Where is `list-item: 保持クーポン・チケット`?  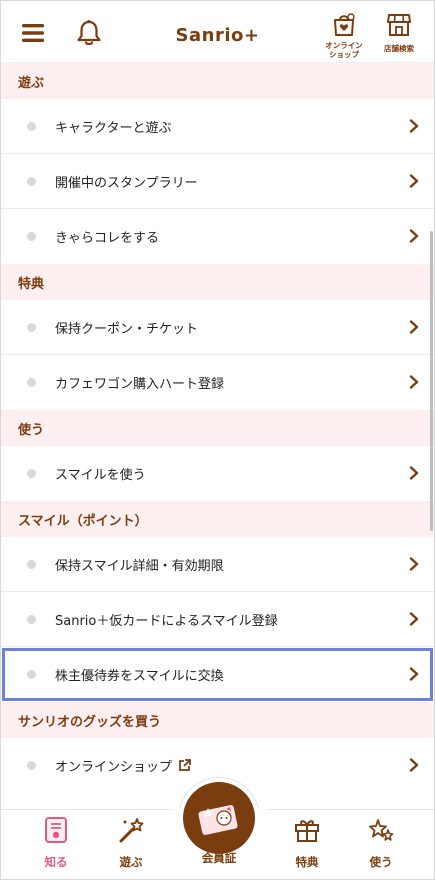
list-item: 保持クーポン・チケット is located at coordinates (217, 327).